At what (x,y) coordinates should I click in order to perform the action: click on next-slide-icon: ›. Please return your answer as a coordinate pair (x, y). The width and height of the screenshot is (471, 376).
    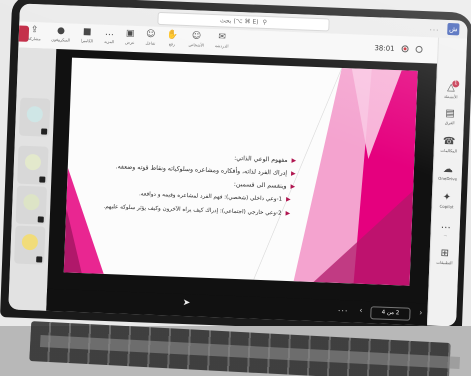
    Looking at the image, I should click on (421, 312).